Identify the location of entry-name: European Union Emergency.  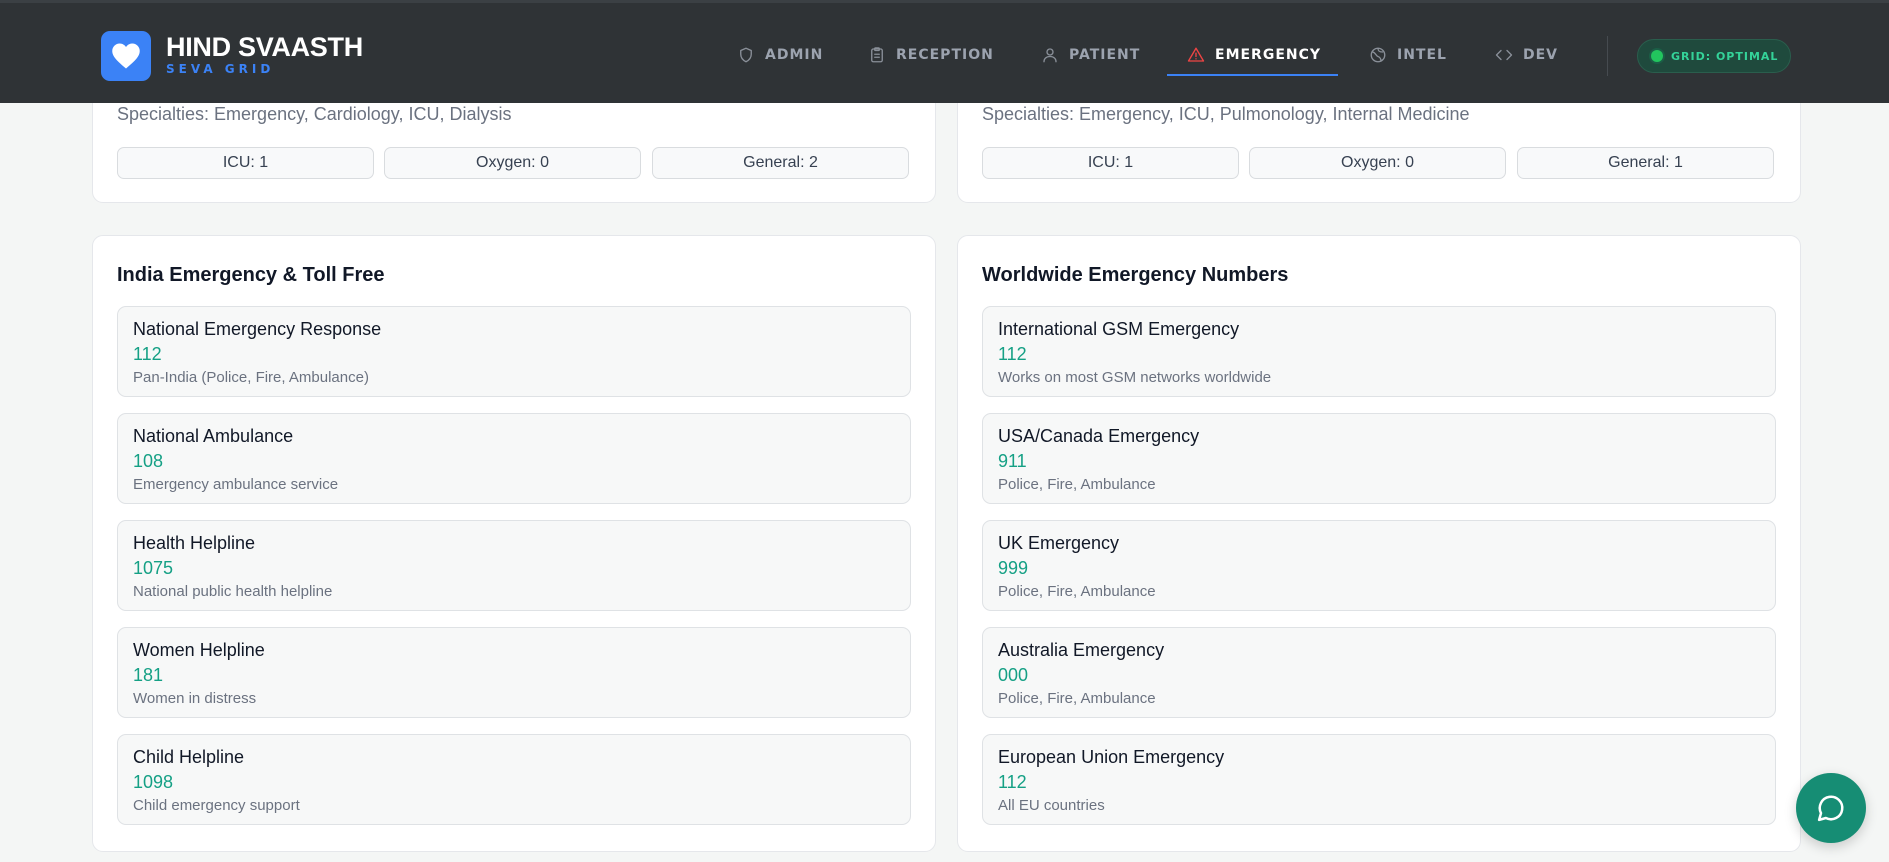
(1111, 757).